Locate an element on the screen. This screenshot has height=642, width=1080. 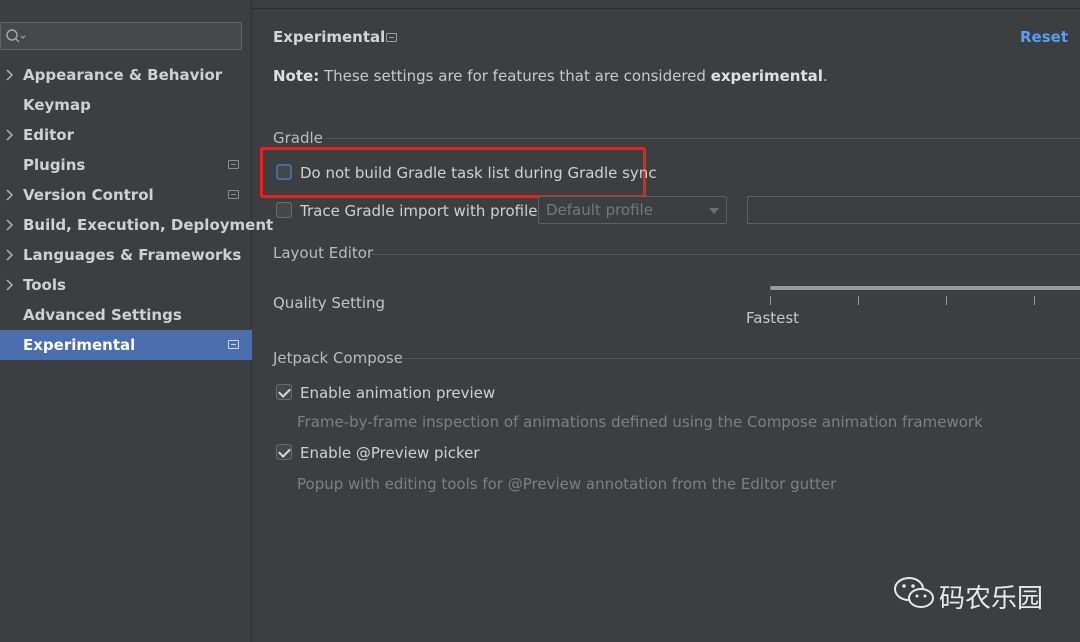
sidebar-item-keymap: Keymap is located at coordinates (126, 105).